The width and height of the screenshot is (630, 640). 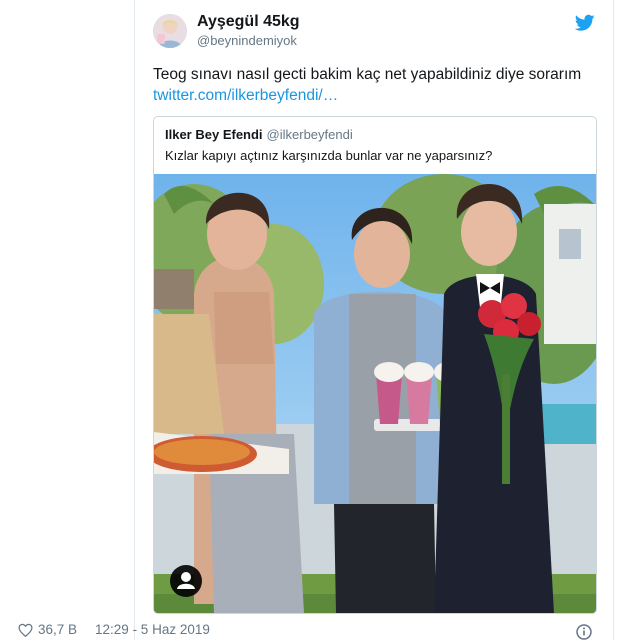 I want to click on heart-icon, so click(x=25, y=630).